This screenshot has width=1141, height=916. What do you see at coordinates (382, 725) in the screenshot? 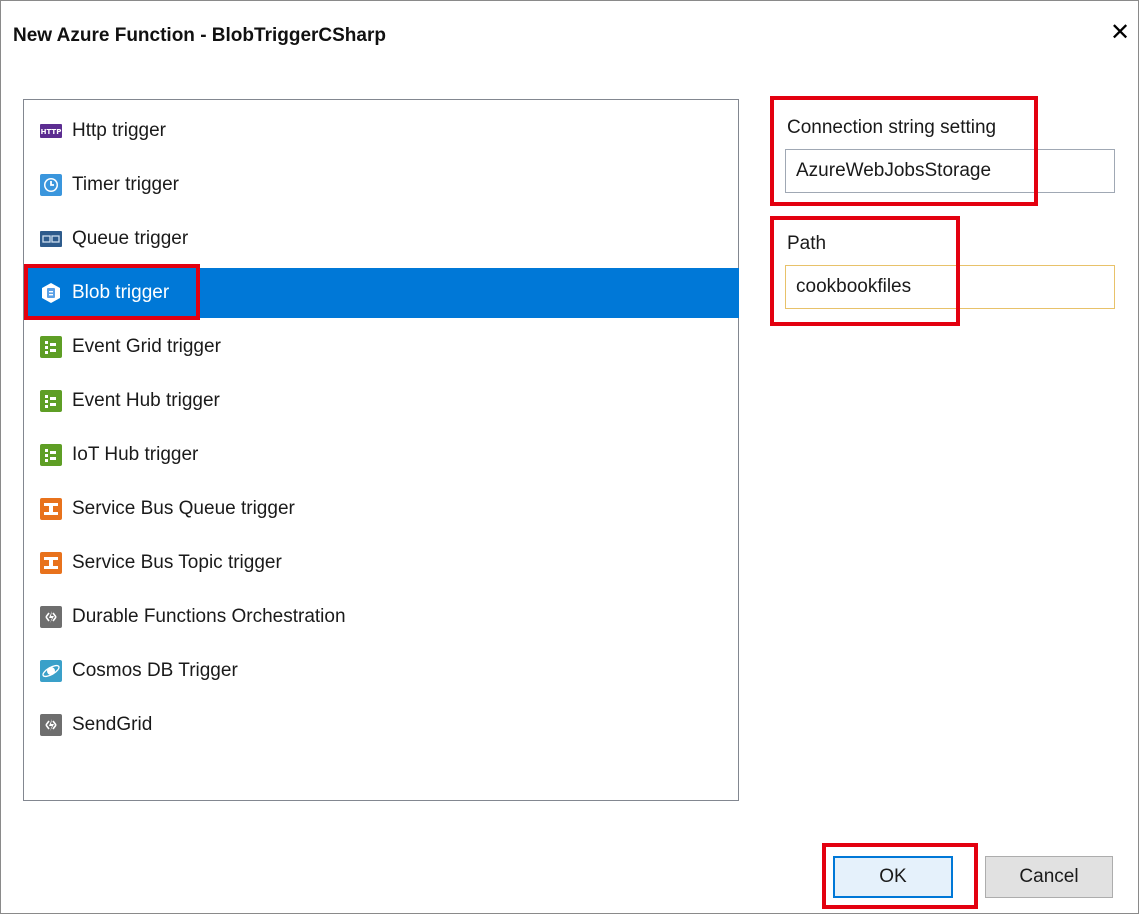
I see `list-item-sendgrid: SendGrid` at bounding box center [382, 725].